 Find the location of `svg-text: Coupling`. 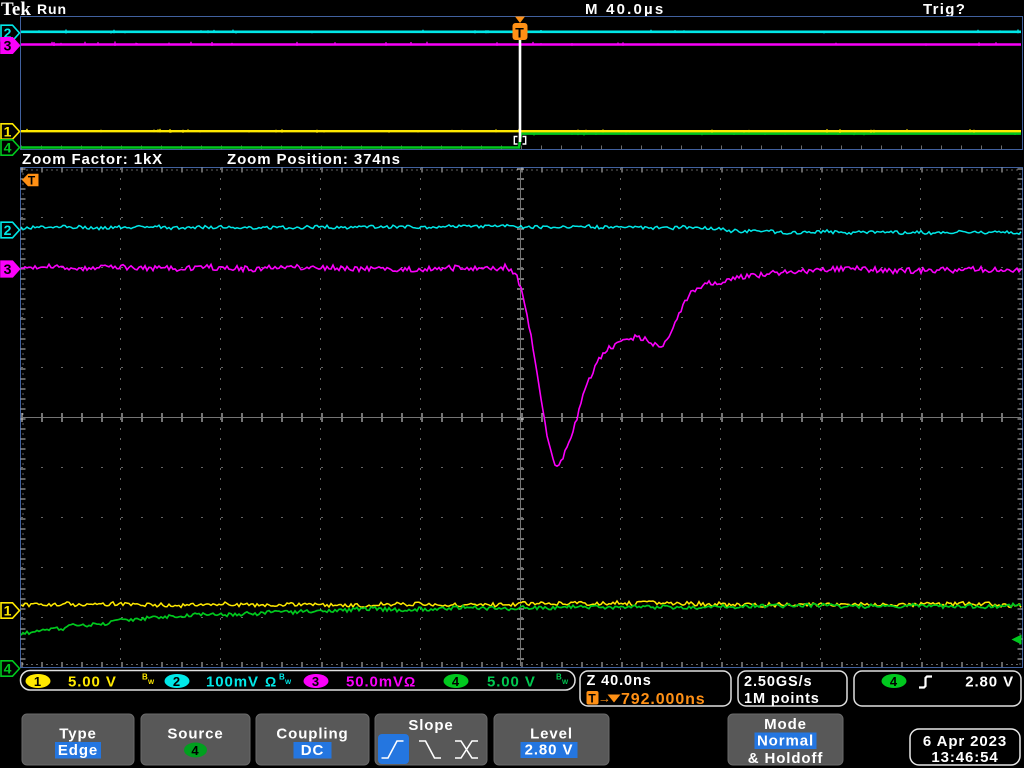

svg-text: Coupling is located at coordinates (312, 734).